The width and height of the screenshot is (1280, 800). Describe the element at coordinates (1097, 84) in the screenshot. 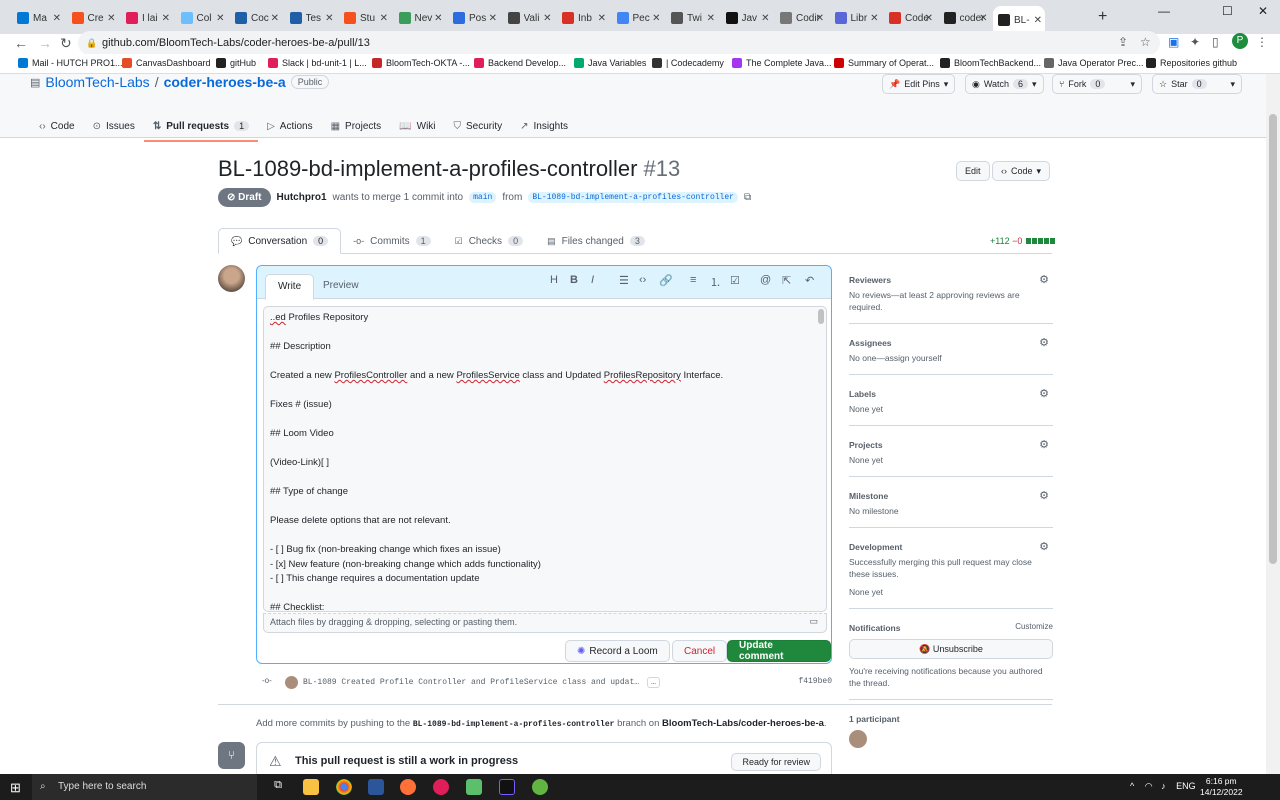

I see `fork-button: ⑂ Fork 0 ▾` at that location.